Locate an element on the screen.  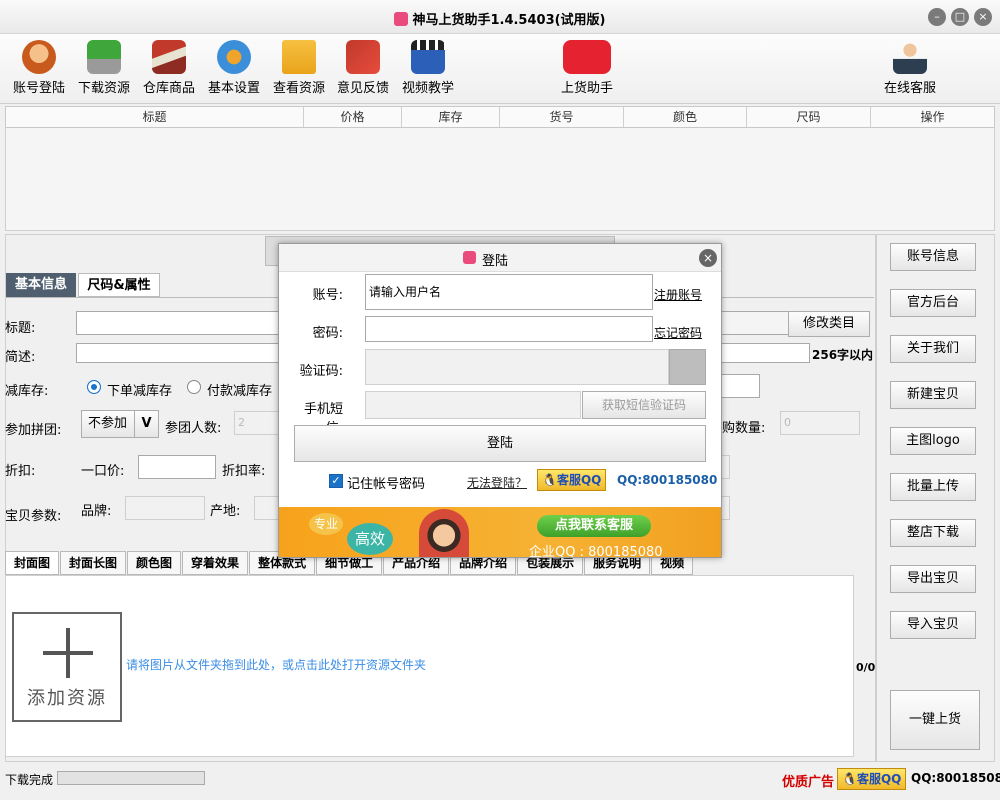
banner-contact-button: 点我联系客服 is located at coordinates (594, 526).